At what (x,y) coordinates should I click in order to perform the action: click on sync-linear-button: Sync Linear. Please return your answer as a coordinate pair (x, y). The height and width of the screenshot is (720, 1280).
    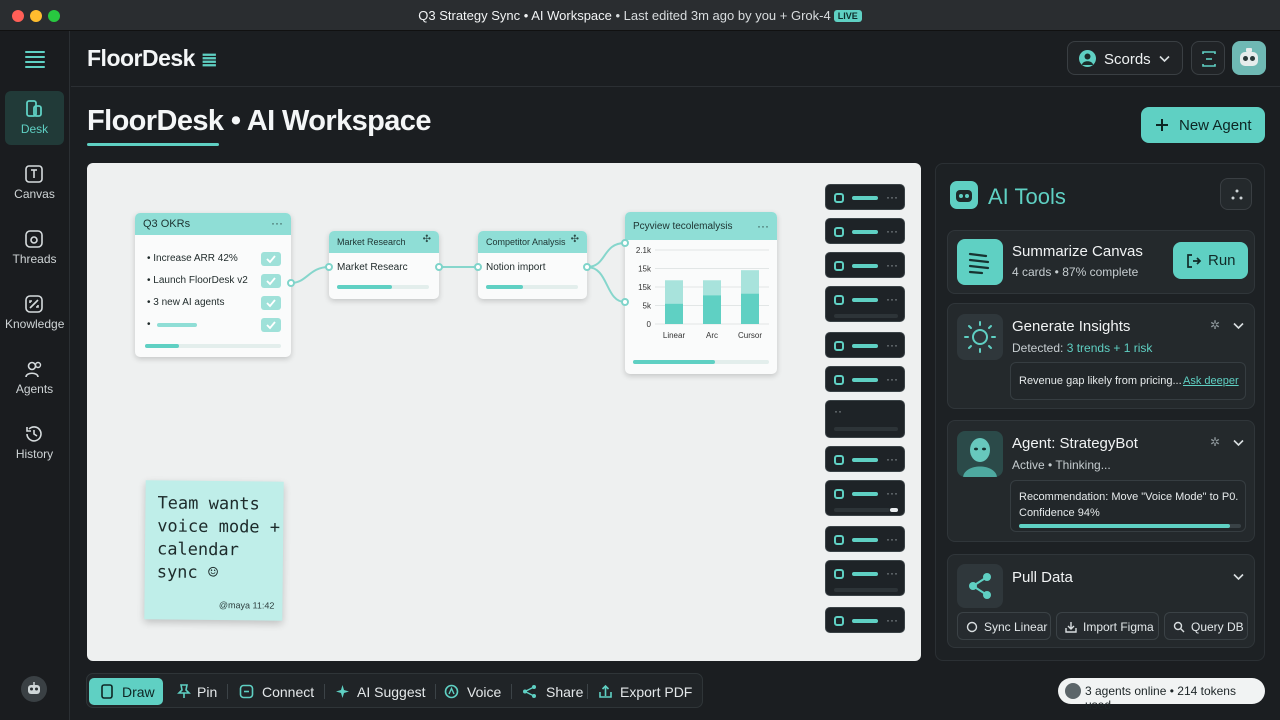
    Looking at the image, I should click on (1004, 626).